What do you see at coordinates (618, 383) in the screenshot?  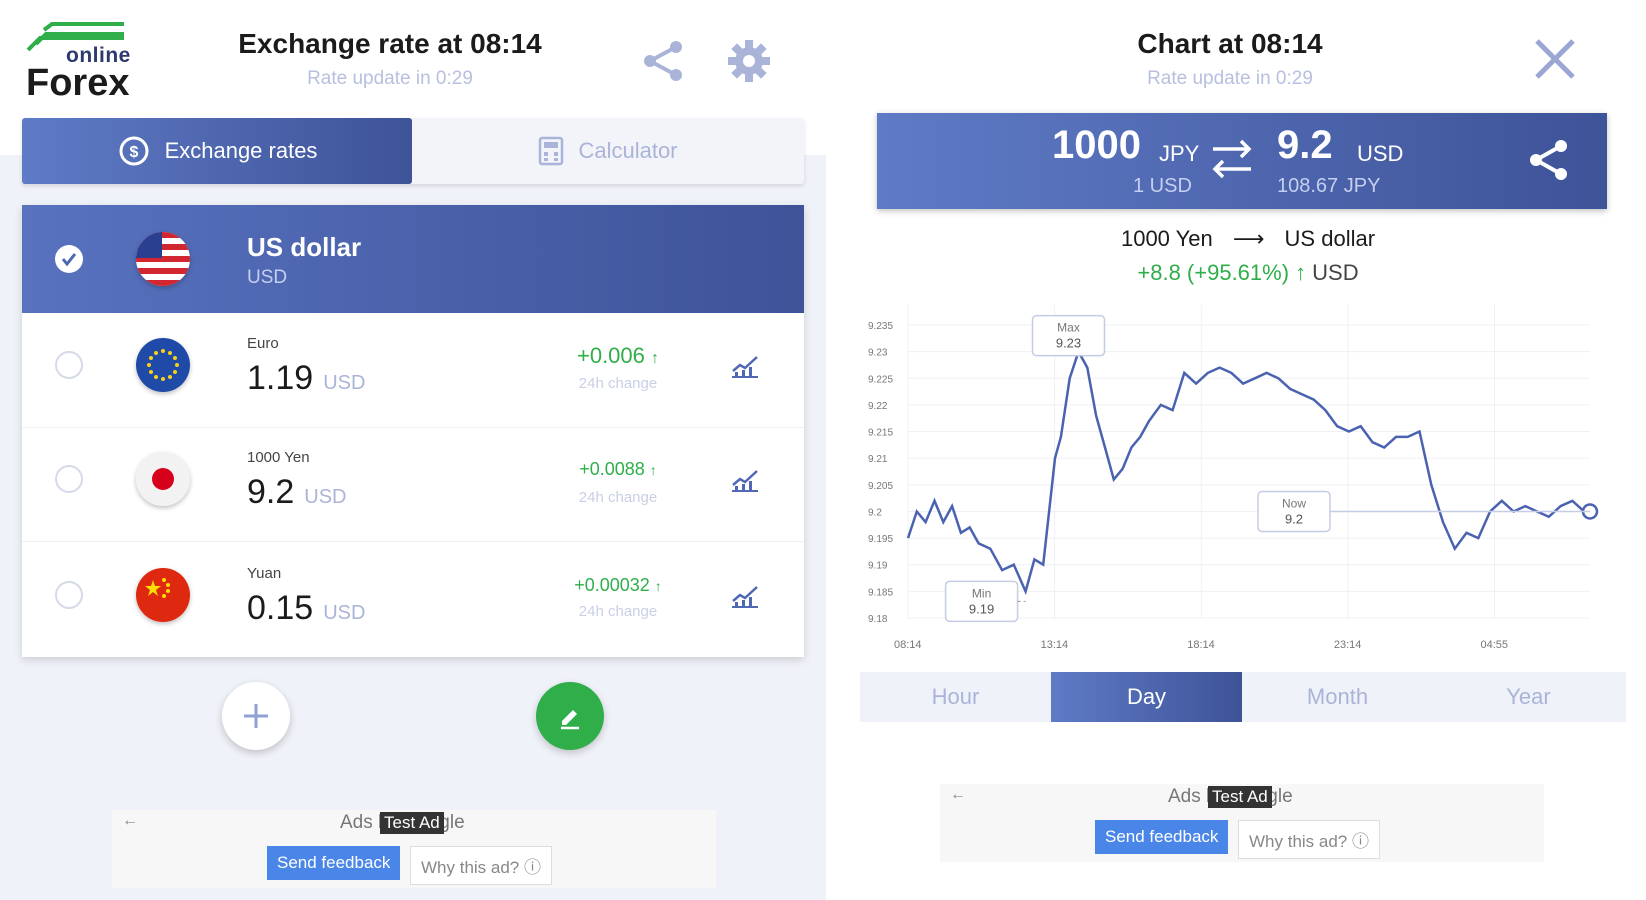 I see `change-label-euro: 24h change` at bounding box center [618, 383].